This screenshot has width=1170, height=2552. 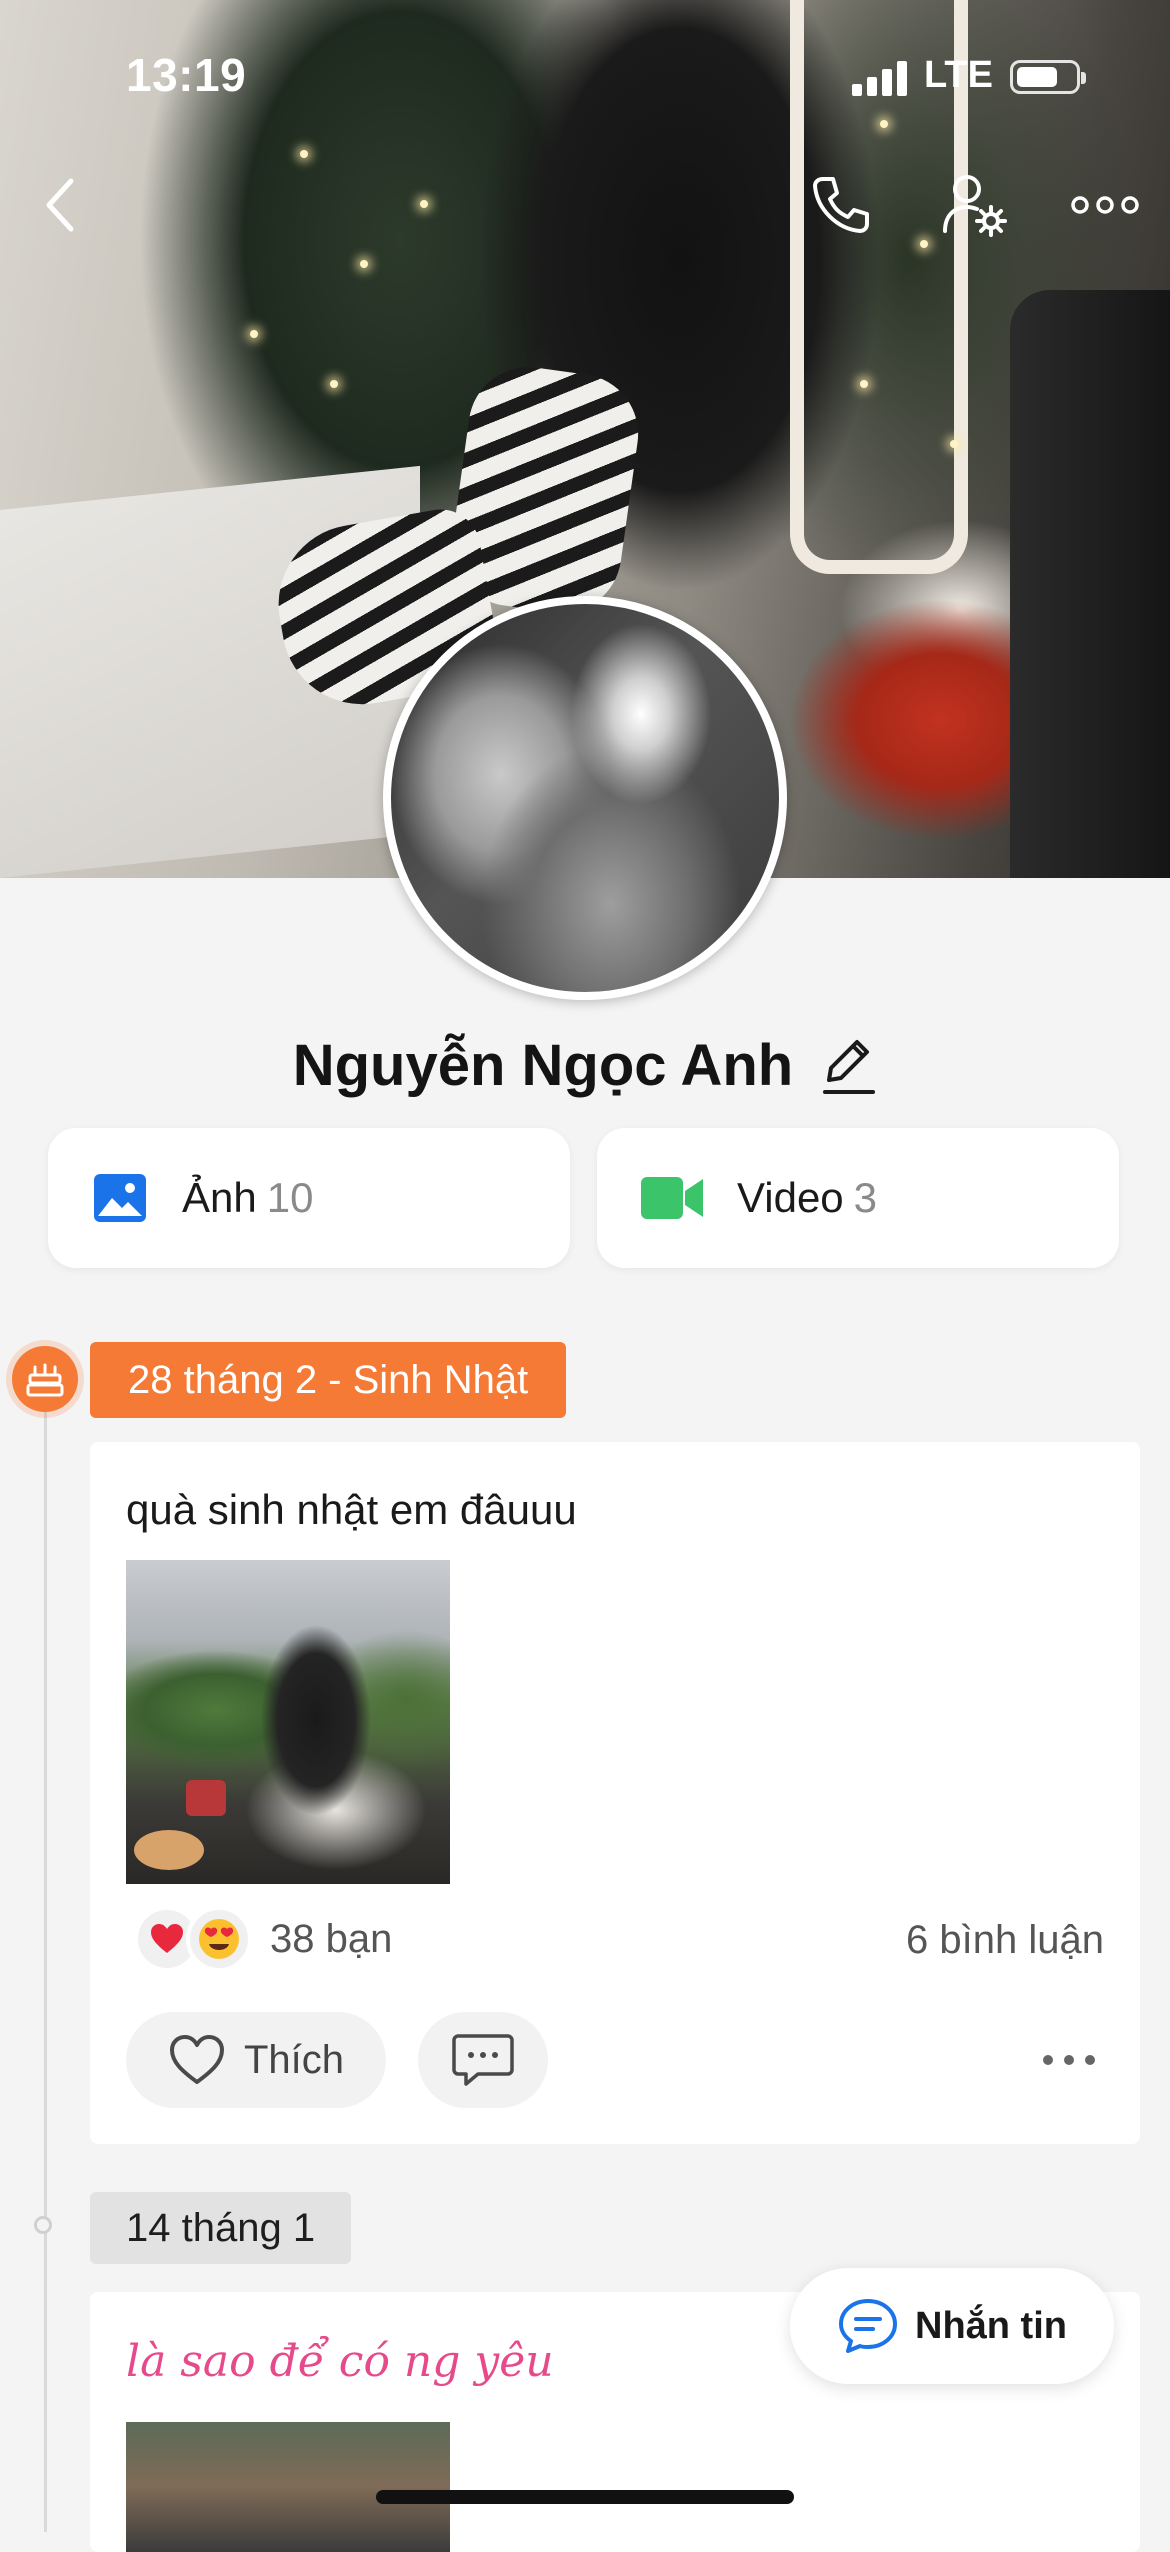 I want to click on videos-count: 3, so click(x=865, y=1197).